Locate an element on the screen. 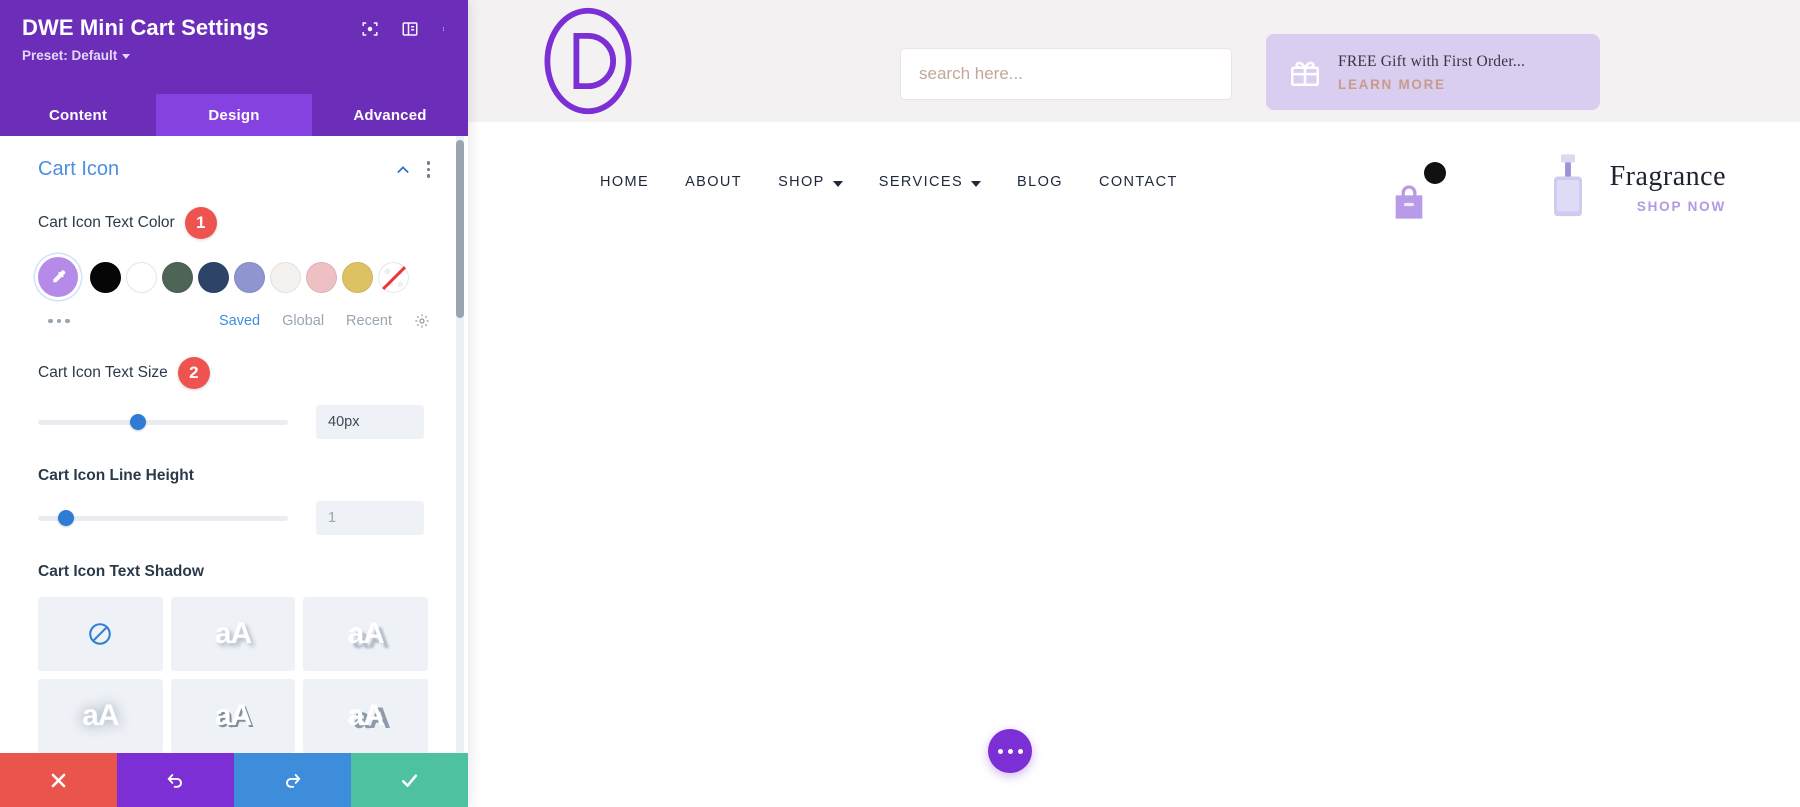  swatch-none is located at coordinates (393, 277).